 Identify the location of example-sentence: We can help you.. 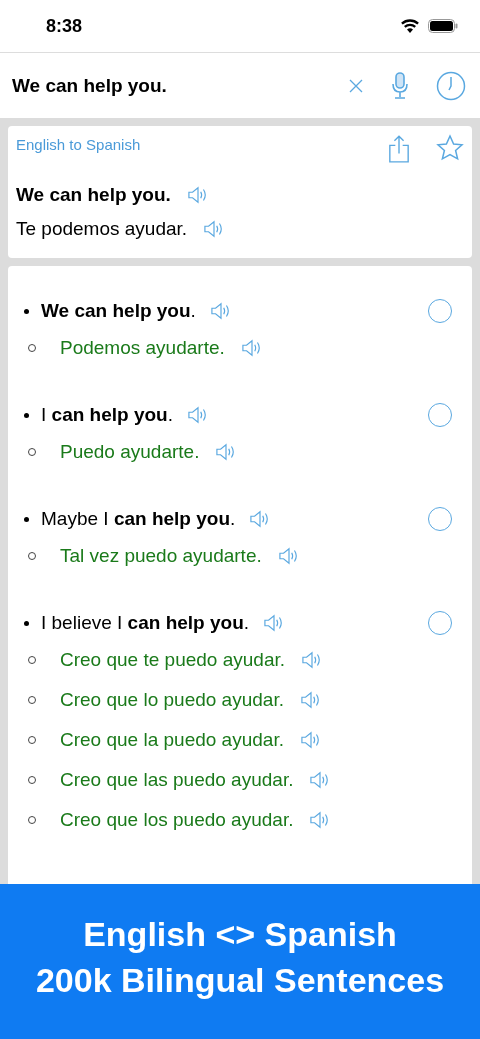
(118, 311).